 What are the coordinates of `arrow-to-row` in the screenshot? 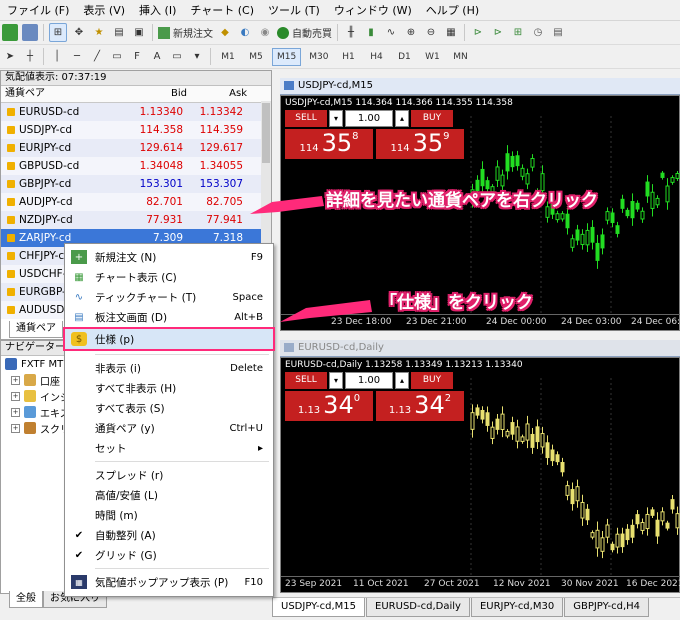 It's located at (287, 205).